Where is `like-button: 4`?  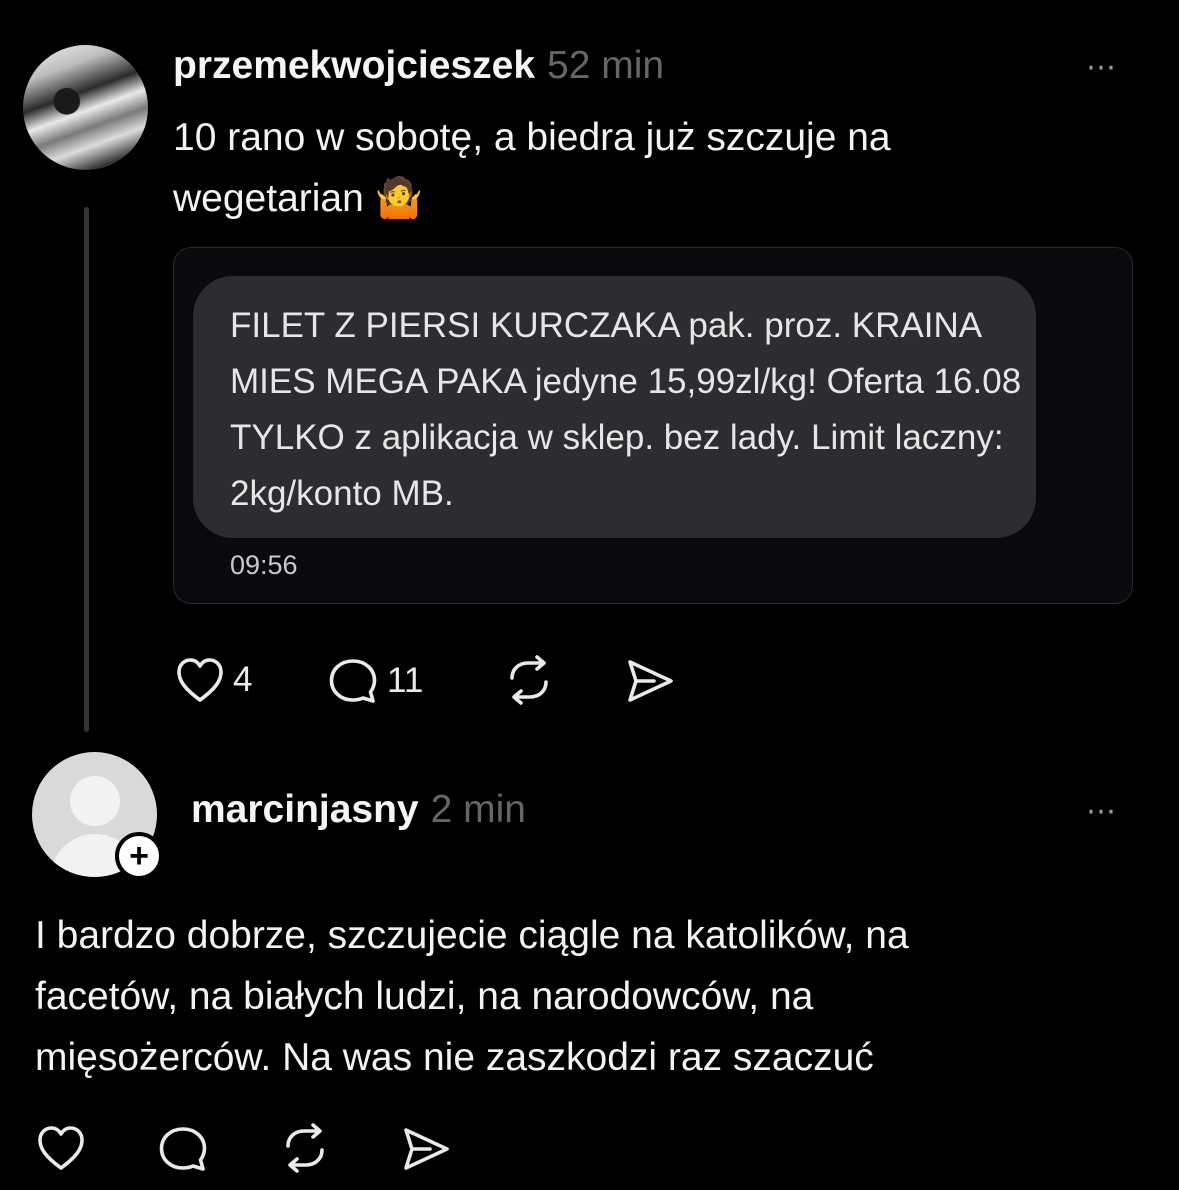
like-button: 4 is located at coordinates (213, 680).